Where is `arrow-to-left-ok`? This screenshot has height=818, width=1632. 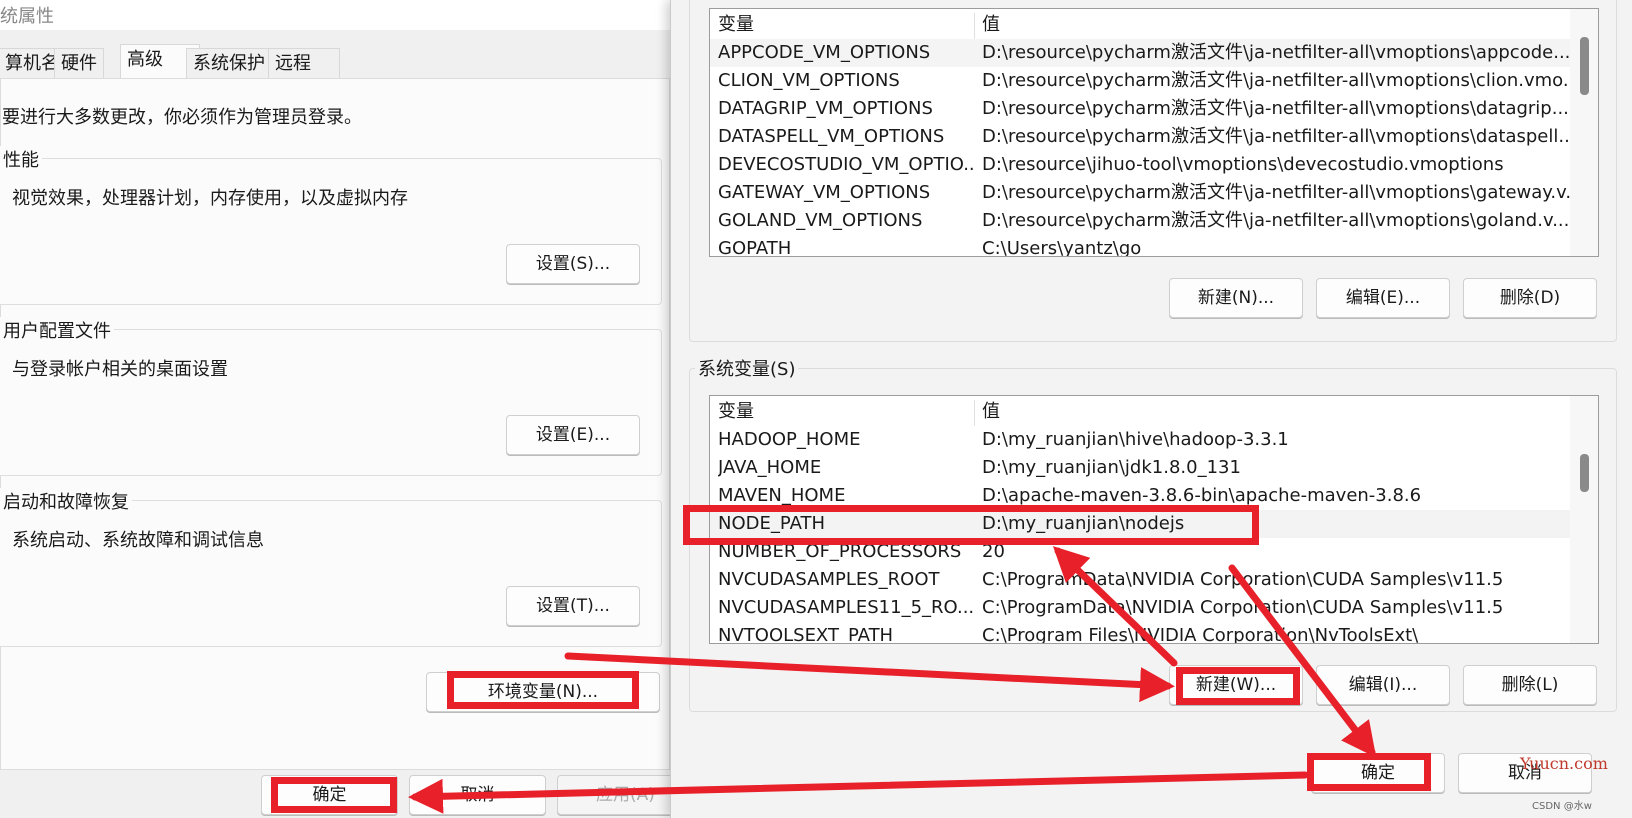
arrow-to-left-ok is located at coordinates (858, 792).